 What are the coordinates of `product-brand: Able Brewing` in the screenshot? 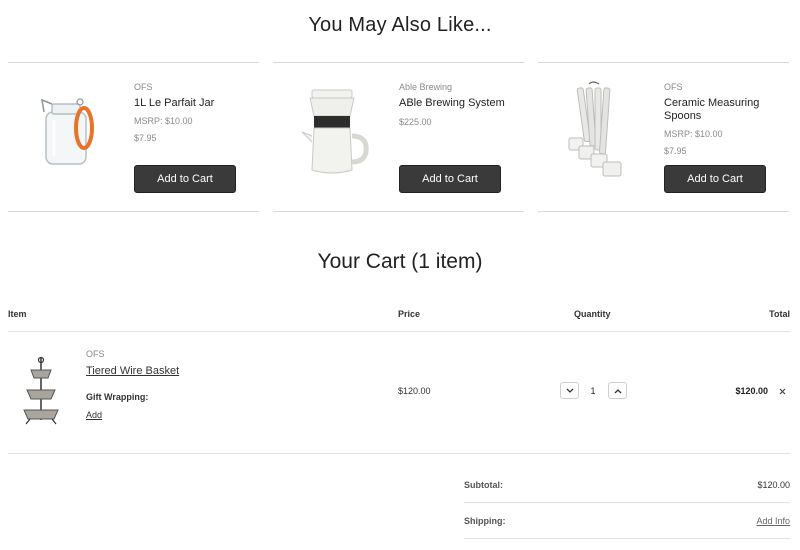 It's located at (426, 87).